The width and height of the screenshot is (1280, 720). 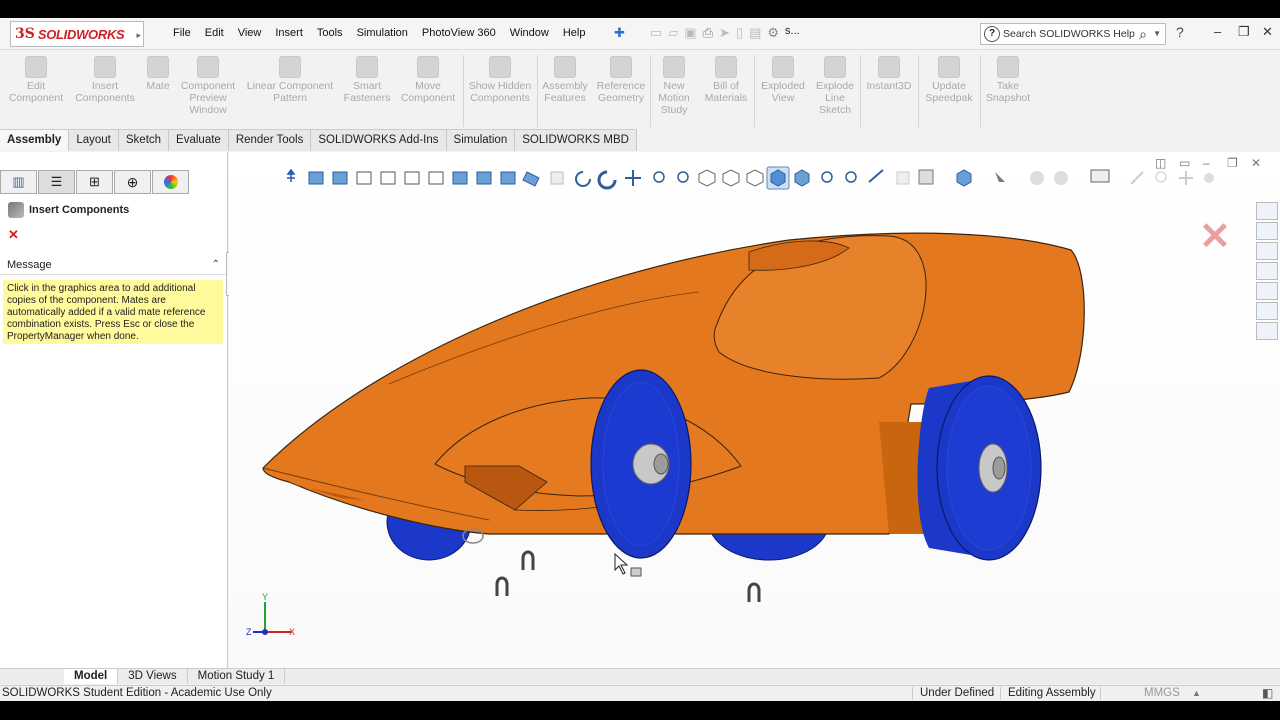 I want to click on zoom-to-fit-icon, so click(x=659, y=177).